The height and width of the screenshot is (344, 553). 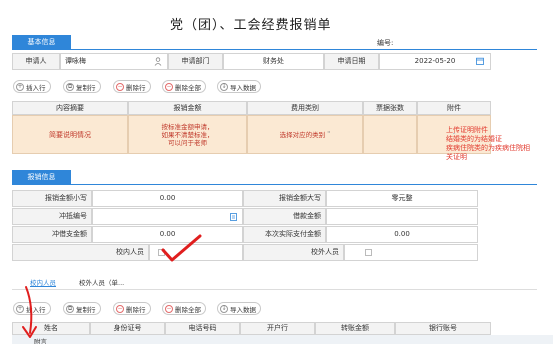 What do you see at coordinates (390, 134) in the screenshot?
I see `receipts-cell` at bounding box center [390, 134].